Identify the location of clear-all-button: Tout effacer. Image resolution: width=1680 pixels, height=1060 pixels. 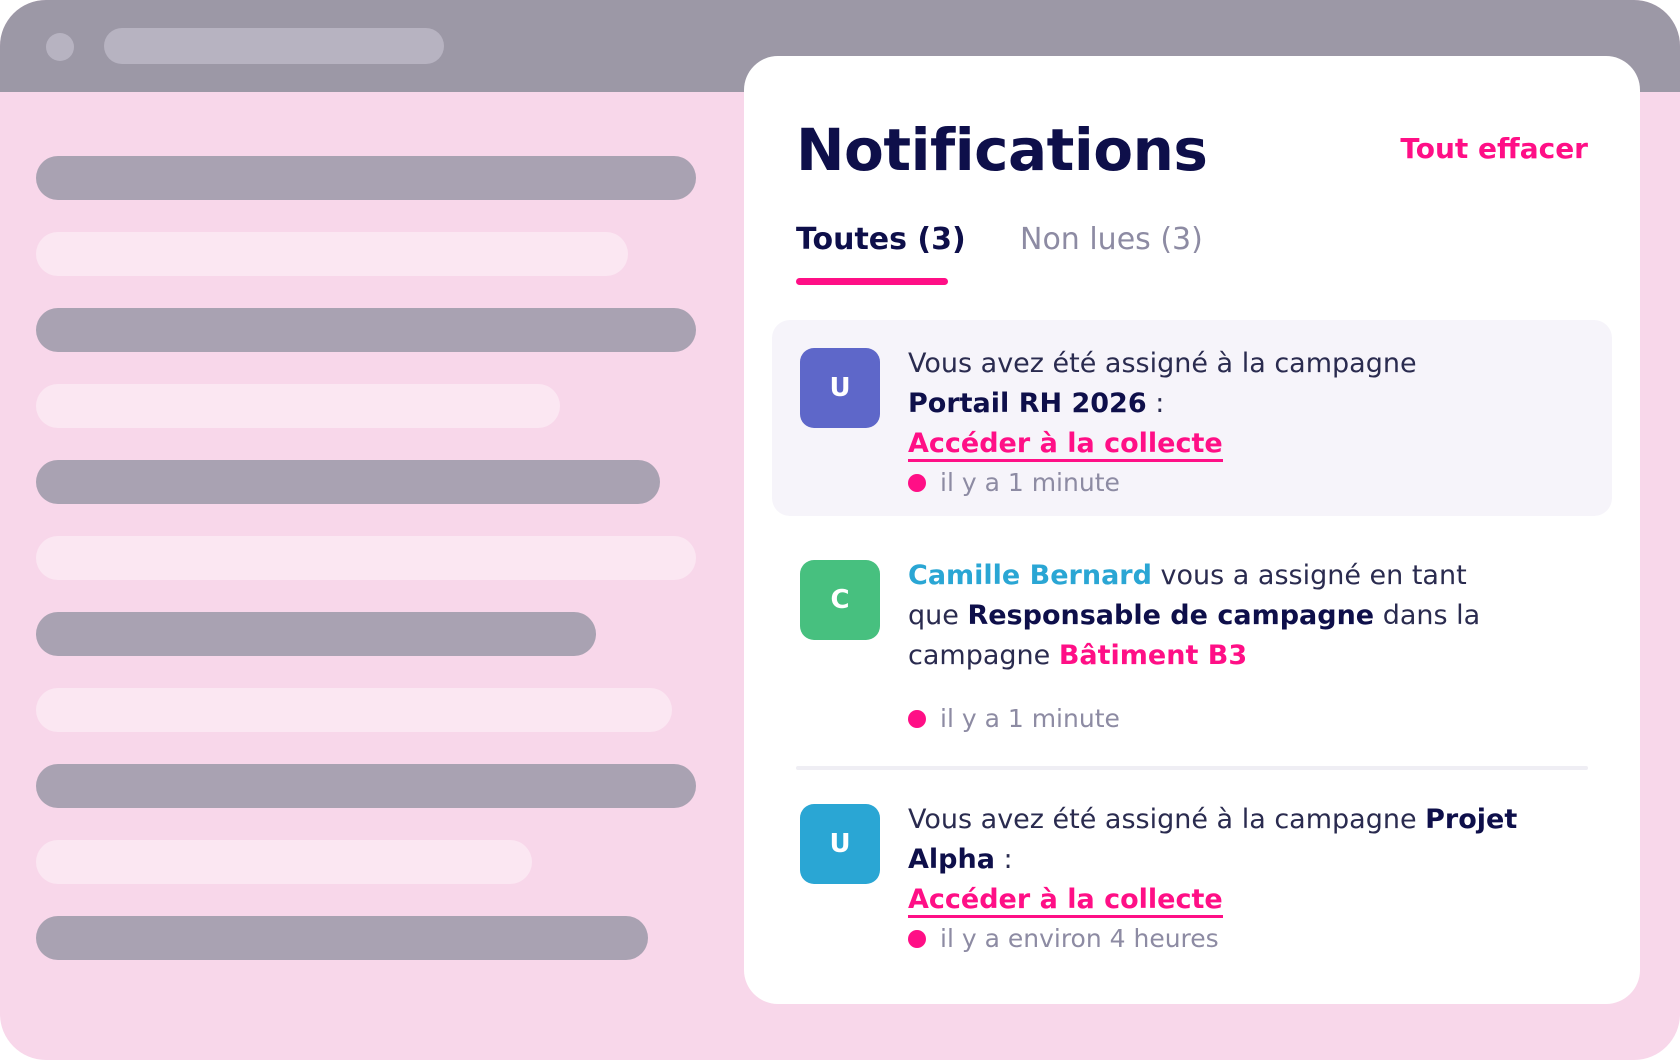
(1494, 148).